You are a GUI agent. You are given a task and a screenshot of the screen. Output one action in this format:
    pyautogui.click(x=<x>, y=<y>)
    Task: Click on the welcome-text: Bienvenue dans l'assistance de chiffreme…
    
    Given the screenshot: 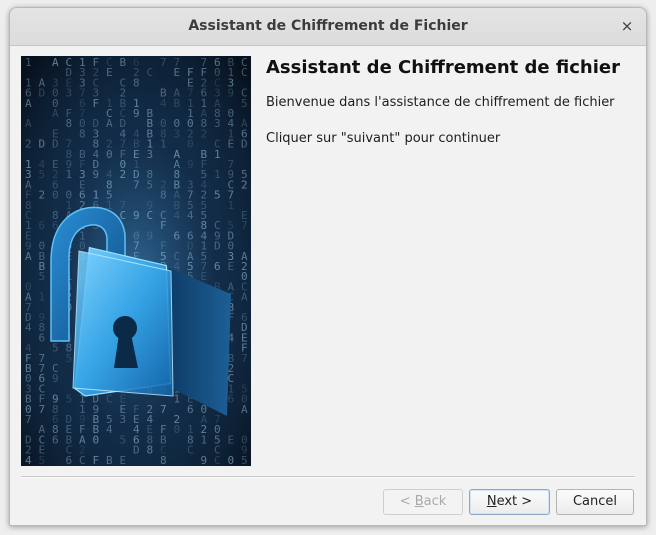 What is the action you would take?
    pyautogui.click(x=440, y=102)
    